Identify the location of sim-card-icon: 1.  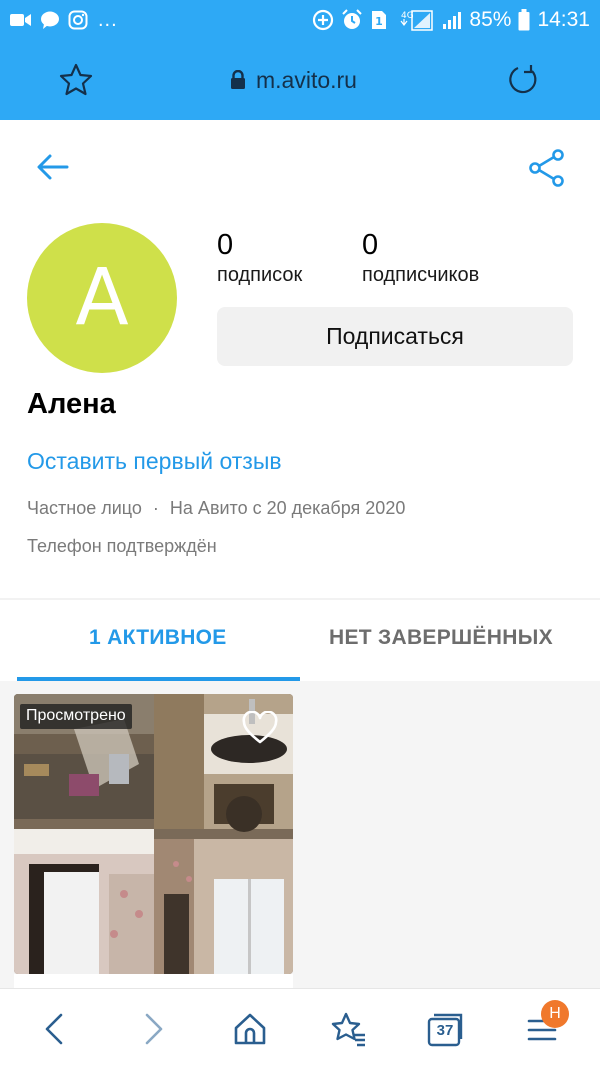
(379, 20).